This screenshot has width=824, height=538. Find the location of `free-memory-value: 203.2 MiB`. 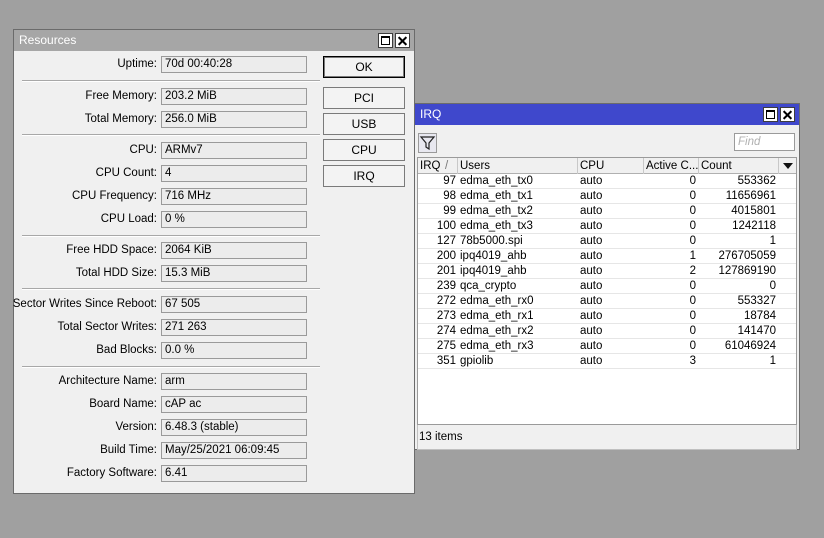

free-memory-value: 203.2 MiB is located at coordinates (234, 96).